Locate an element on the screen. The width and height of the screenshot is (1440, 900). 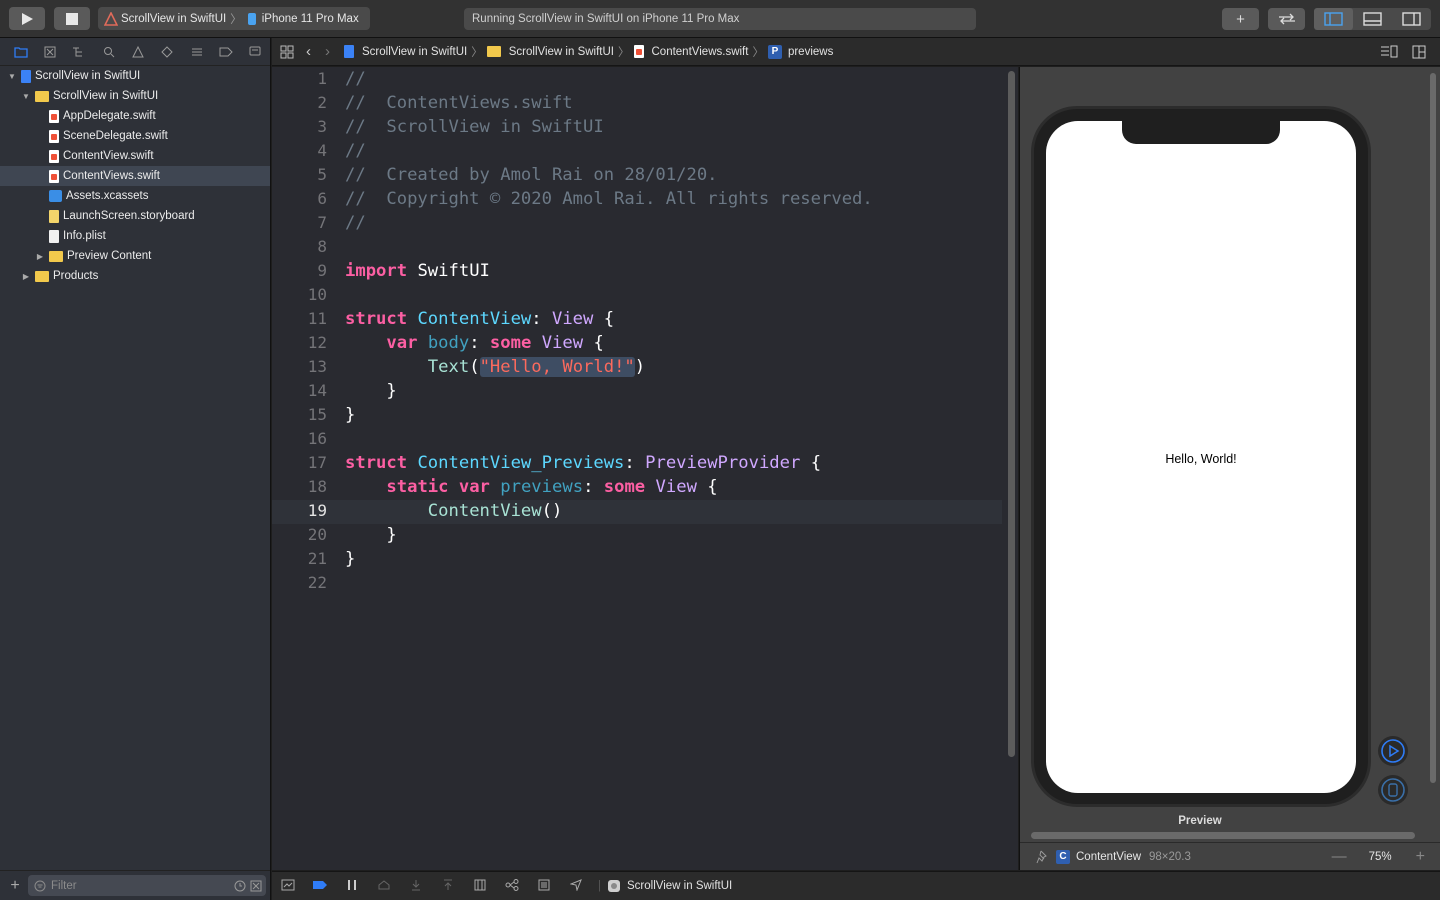
breakpoints-toggle is located at coordinates (320, 886).